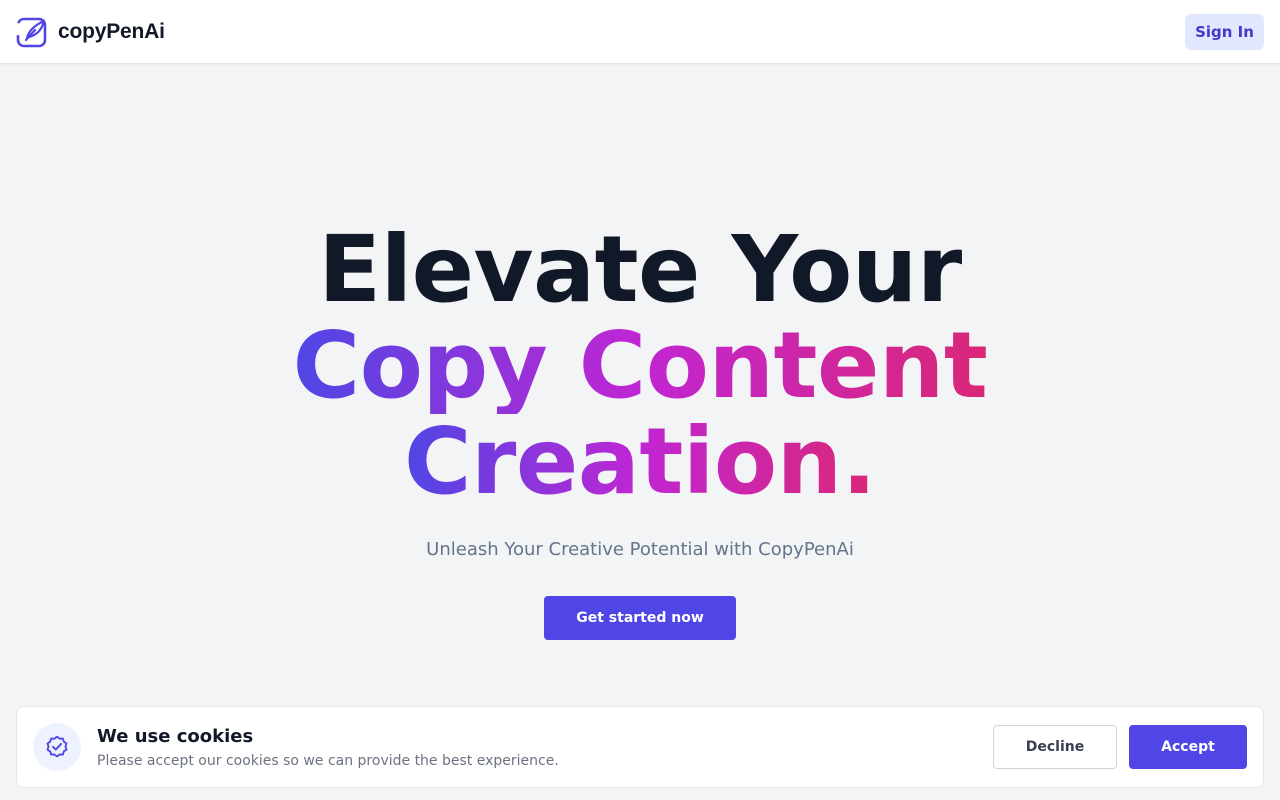 Image resolution: width=1280 pixels, height=800 pixels. Describe the element at coordinates (640, 32) in the screenshot. I see `top-navbar: copyPenAi Sign In` at that location.